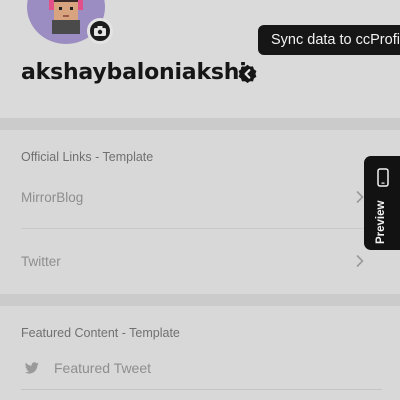  Describe the element at coordinates (329, 40) in the screenshot. I see `sync-tooltip: Sync data to ccProfile` at that location.